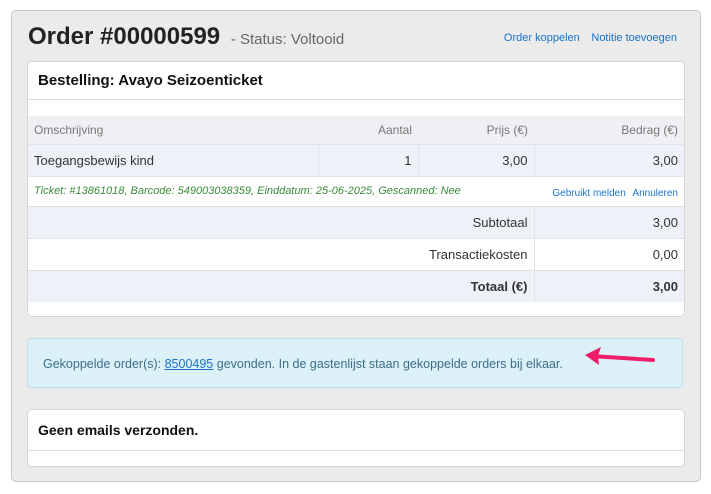 This screenshot has height=494, width=711. I want to click on subtotaal-value: 3,00, so click(609, 221).